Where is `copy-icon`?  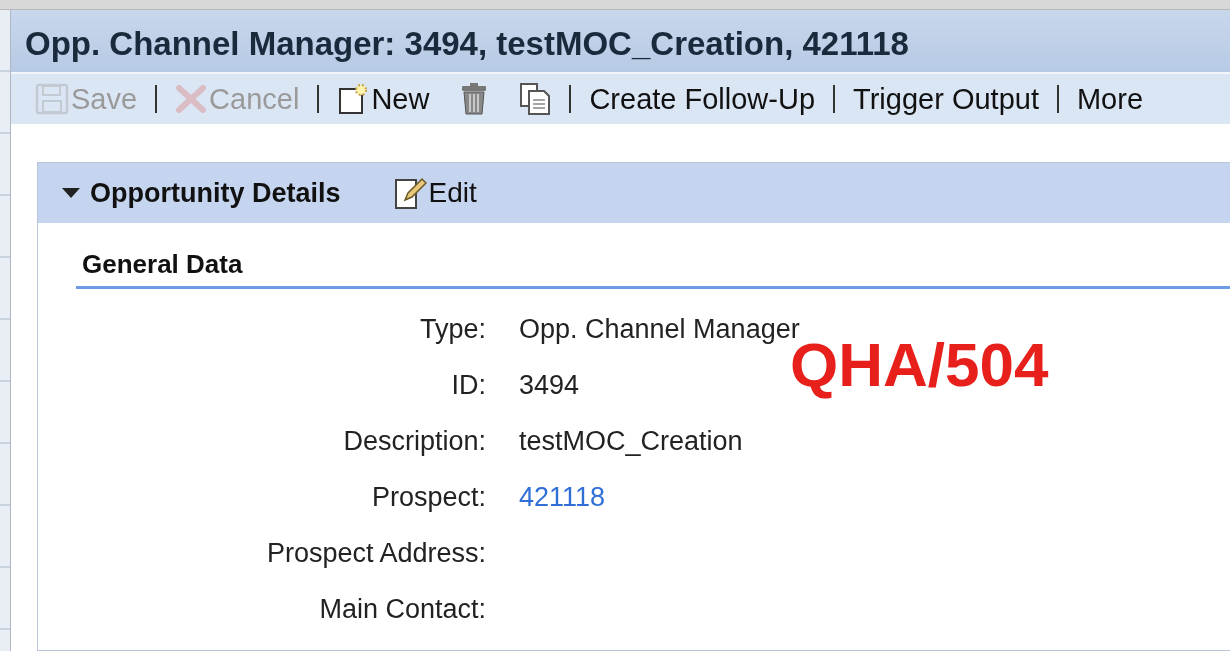
copy-icon is located at coordinates (535, 99).